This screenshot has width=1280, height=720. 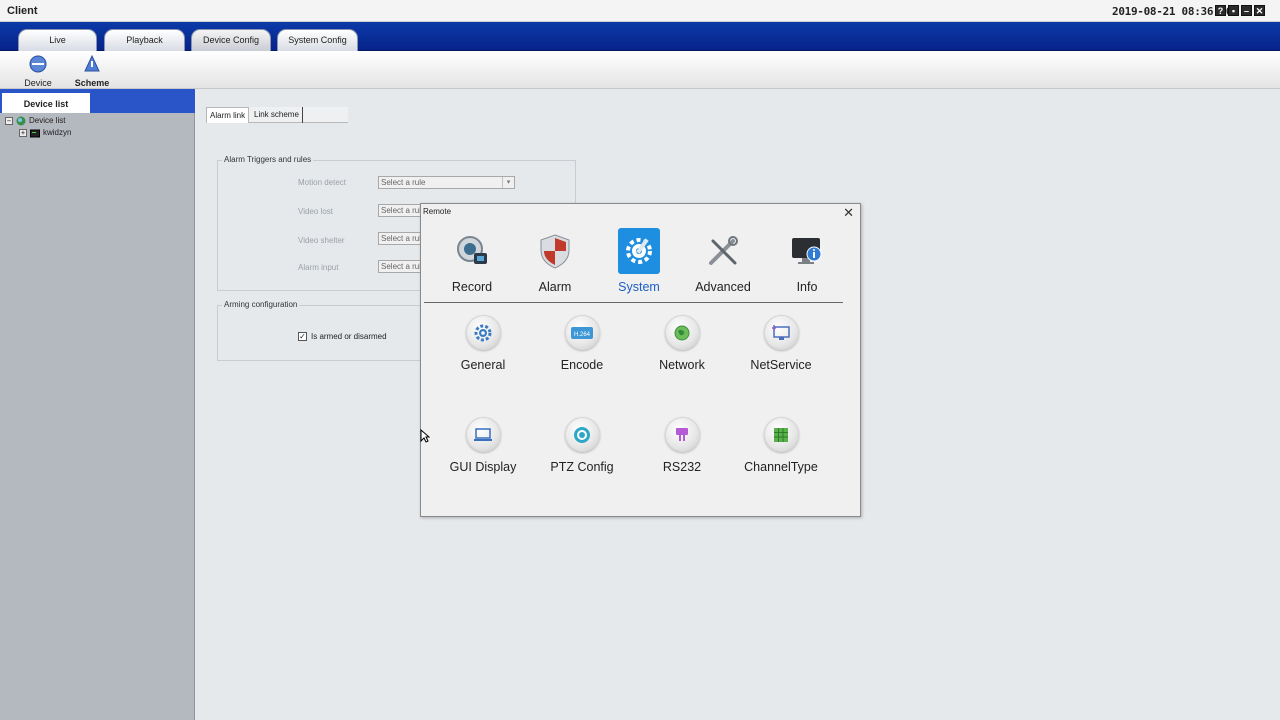 I want to click on dvr-device-icon, so click(x=35, y=133).